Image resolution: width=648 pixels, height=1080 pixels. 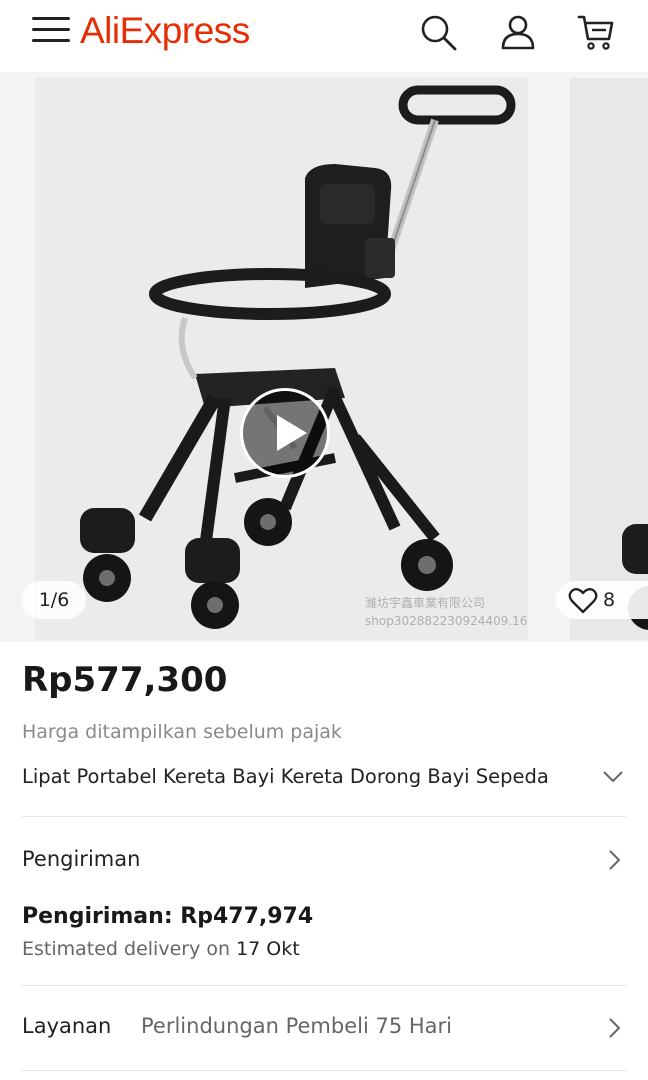 I want to click on wishlist-button: 8, so click(x=602, y=600).